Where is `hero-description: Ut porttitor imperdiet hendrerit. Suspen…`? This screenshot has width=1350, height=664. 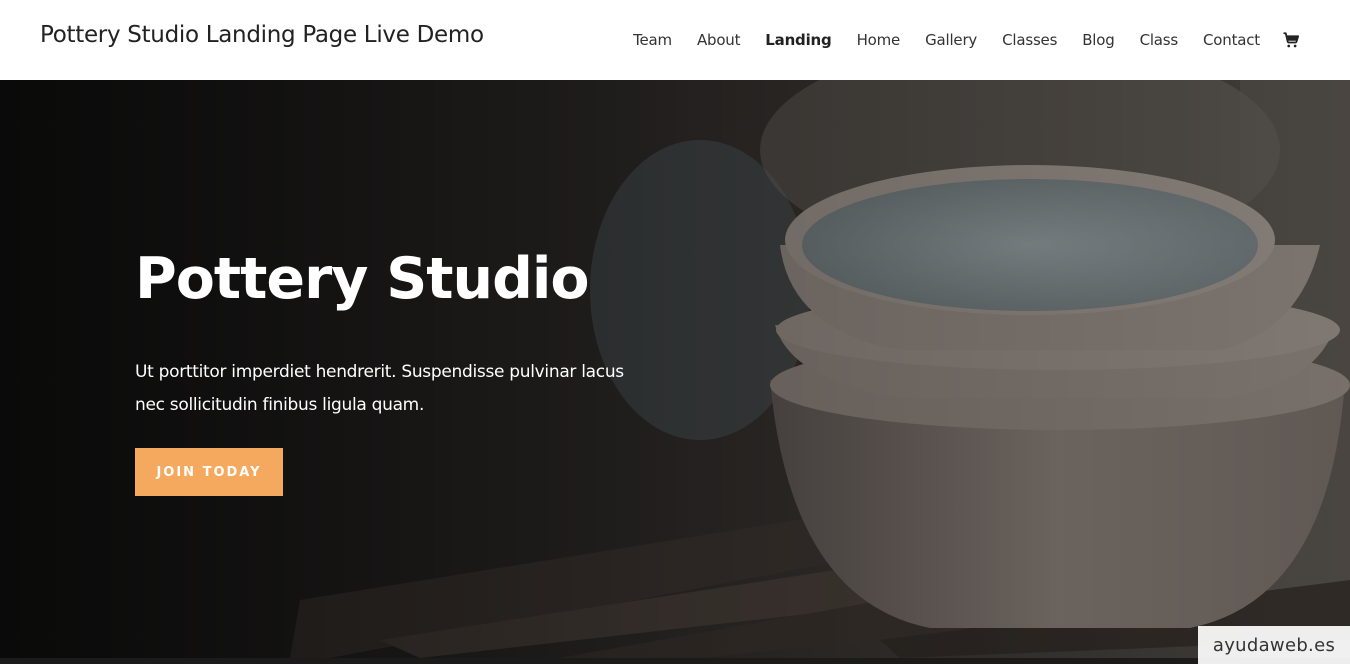
hero-description: Ut porttitor imperdiet hendrerit. Suspen… is located at coordinates (379, 388).